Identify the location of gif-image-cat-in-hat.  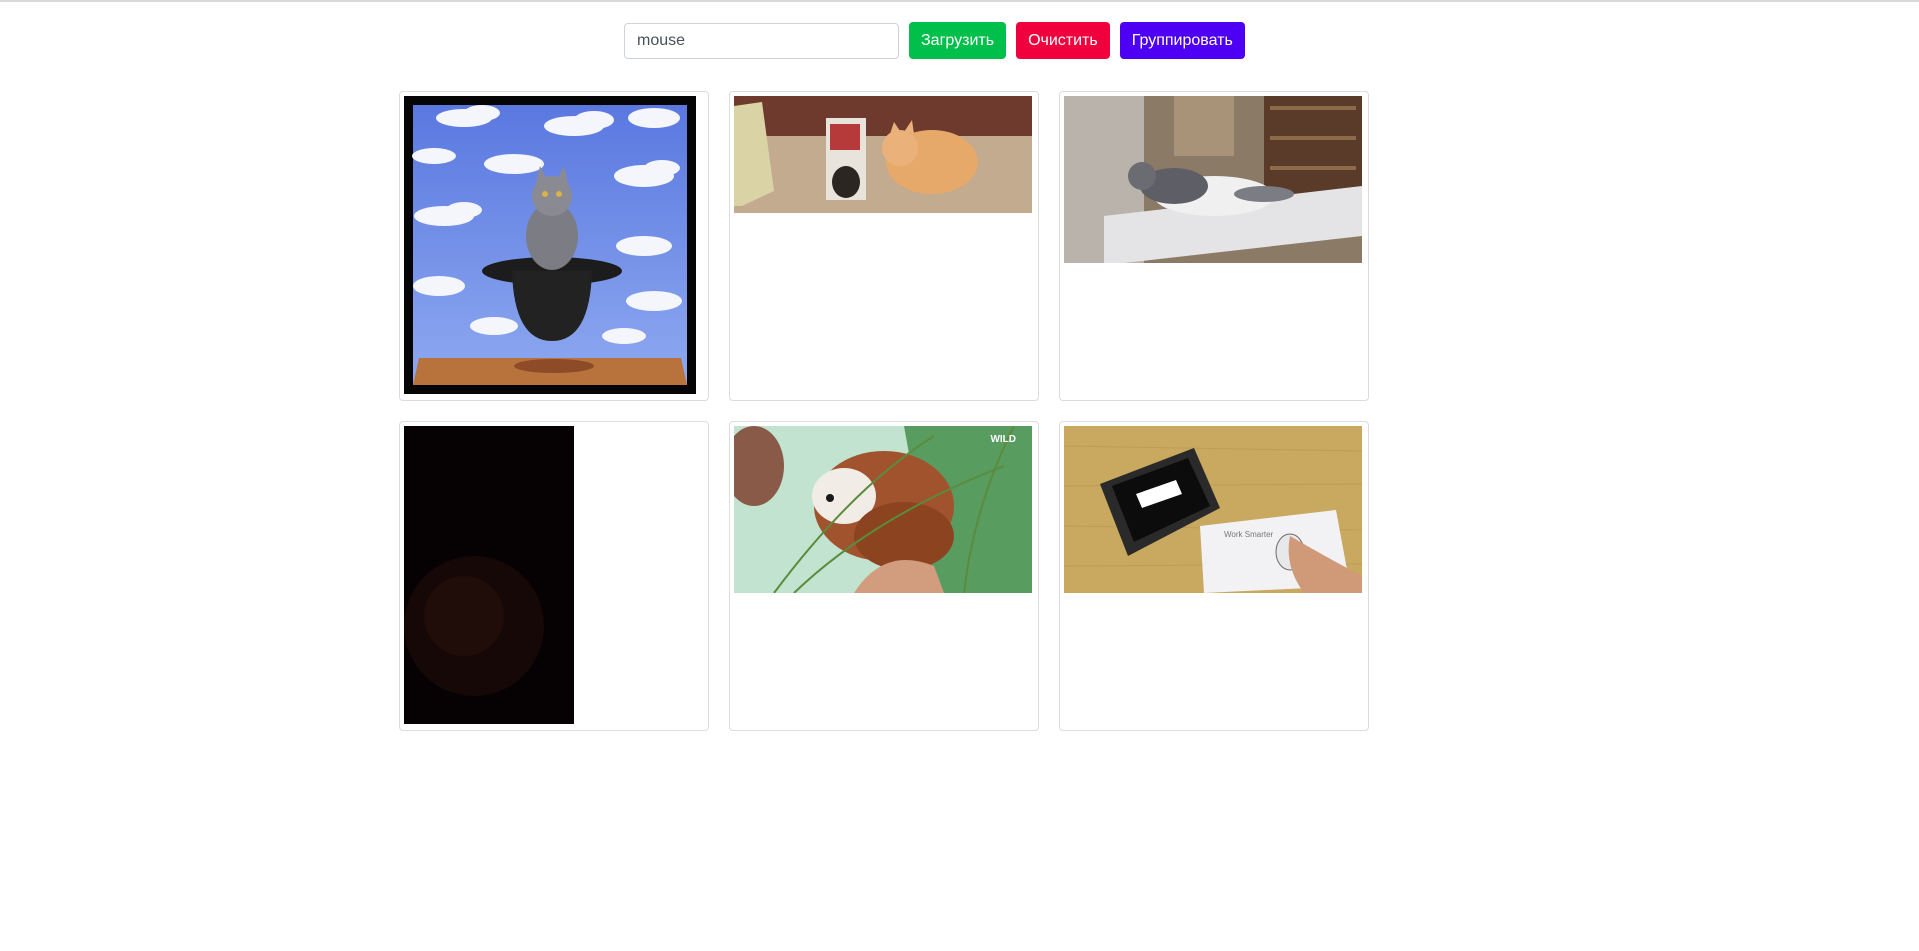
(550, 245).